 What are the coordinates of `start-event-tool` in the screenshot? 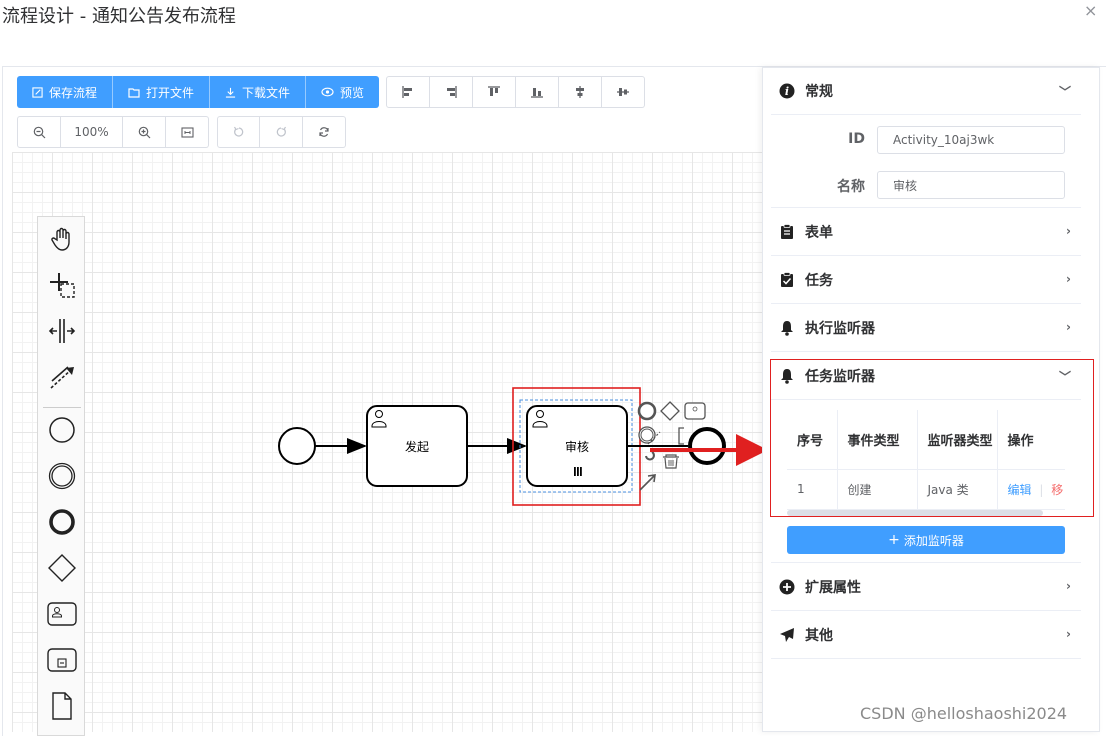 It's located at (62, 430).